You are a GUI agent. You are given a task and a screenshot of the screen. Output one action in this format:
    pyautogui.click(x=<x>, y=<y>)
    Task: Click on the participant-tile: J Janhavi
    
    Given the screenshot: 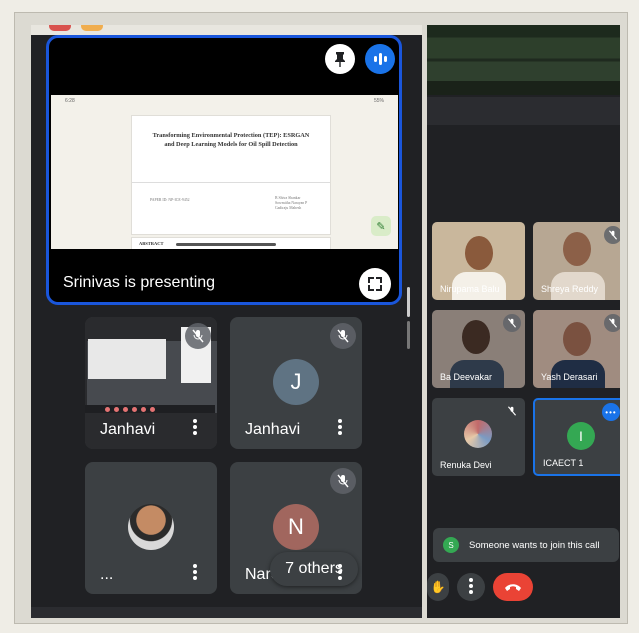 What is the action you would take?
    pyautogui.click(x=296, y=383)
    